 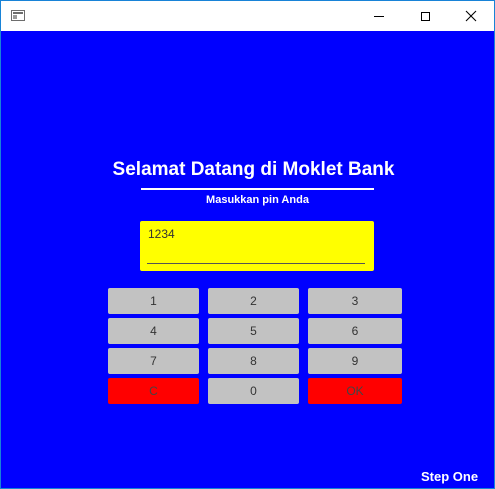 I want to click on title-bar, so click(x=247, y=16).